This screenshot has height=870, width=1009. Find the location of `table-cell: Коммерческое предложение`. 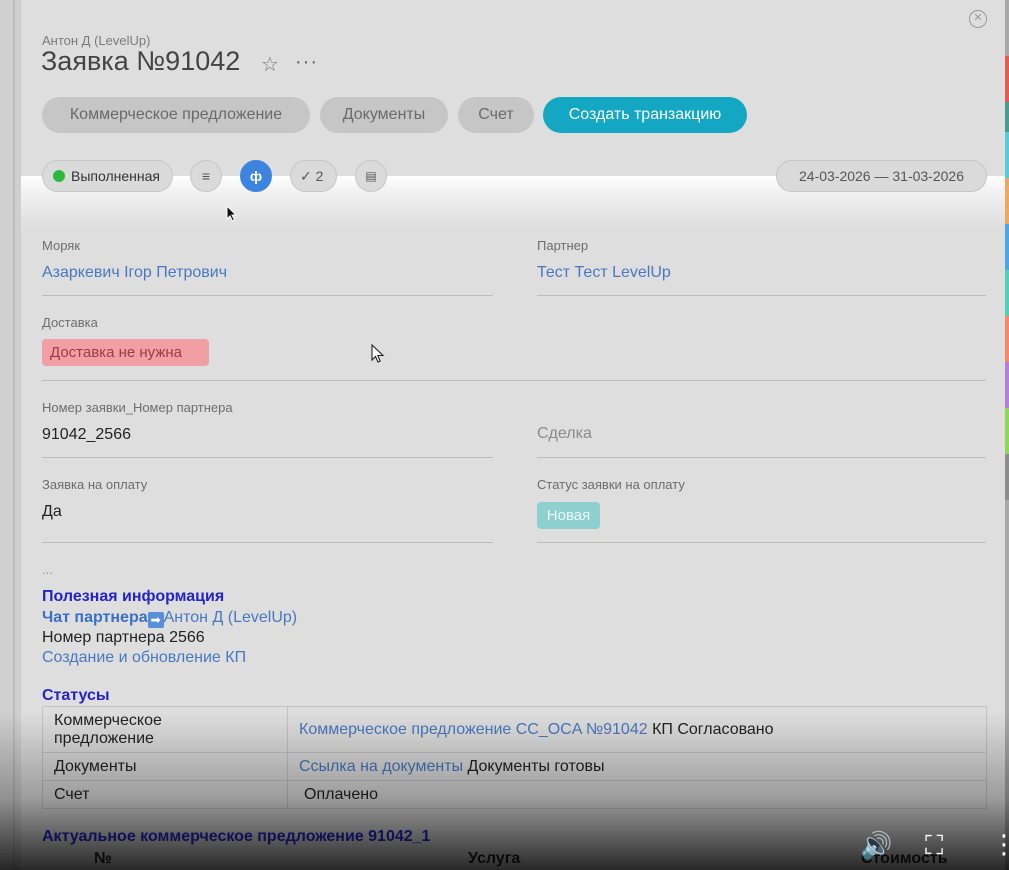

table-cell: Коммерческое предложение is located at coordinates (165, 729).